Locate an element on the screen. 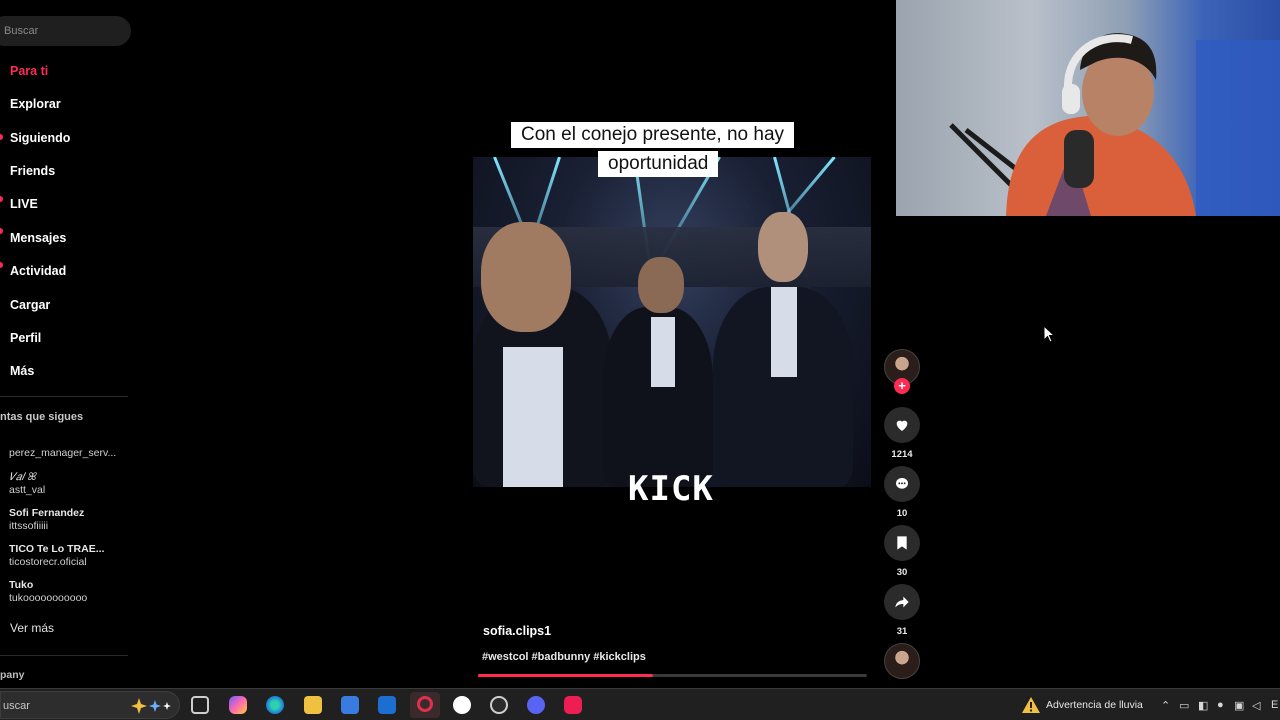 This screenshot has width=1280, height=720. account-name: Sofi Fernandez is located at coordinates (47, 513).